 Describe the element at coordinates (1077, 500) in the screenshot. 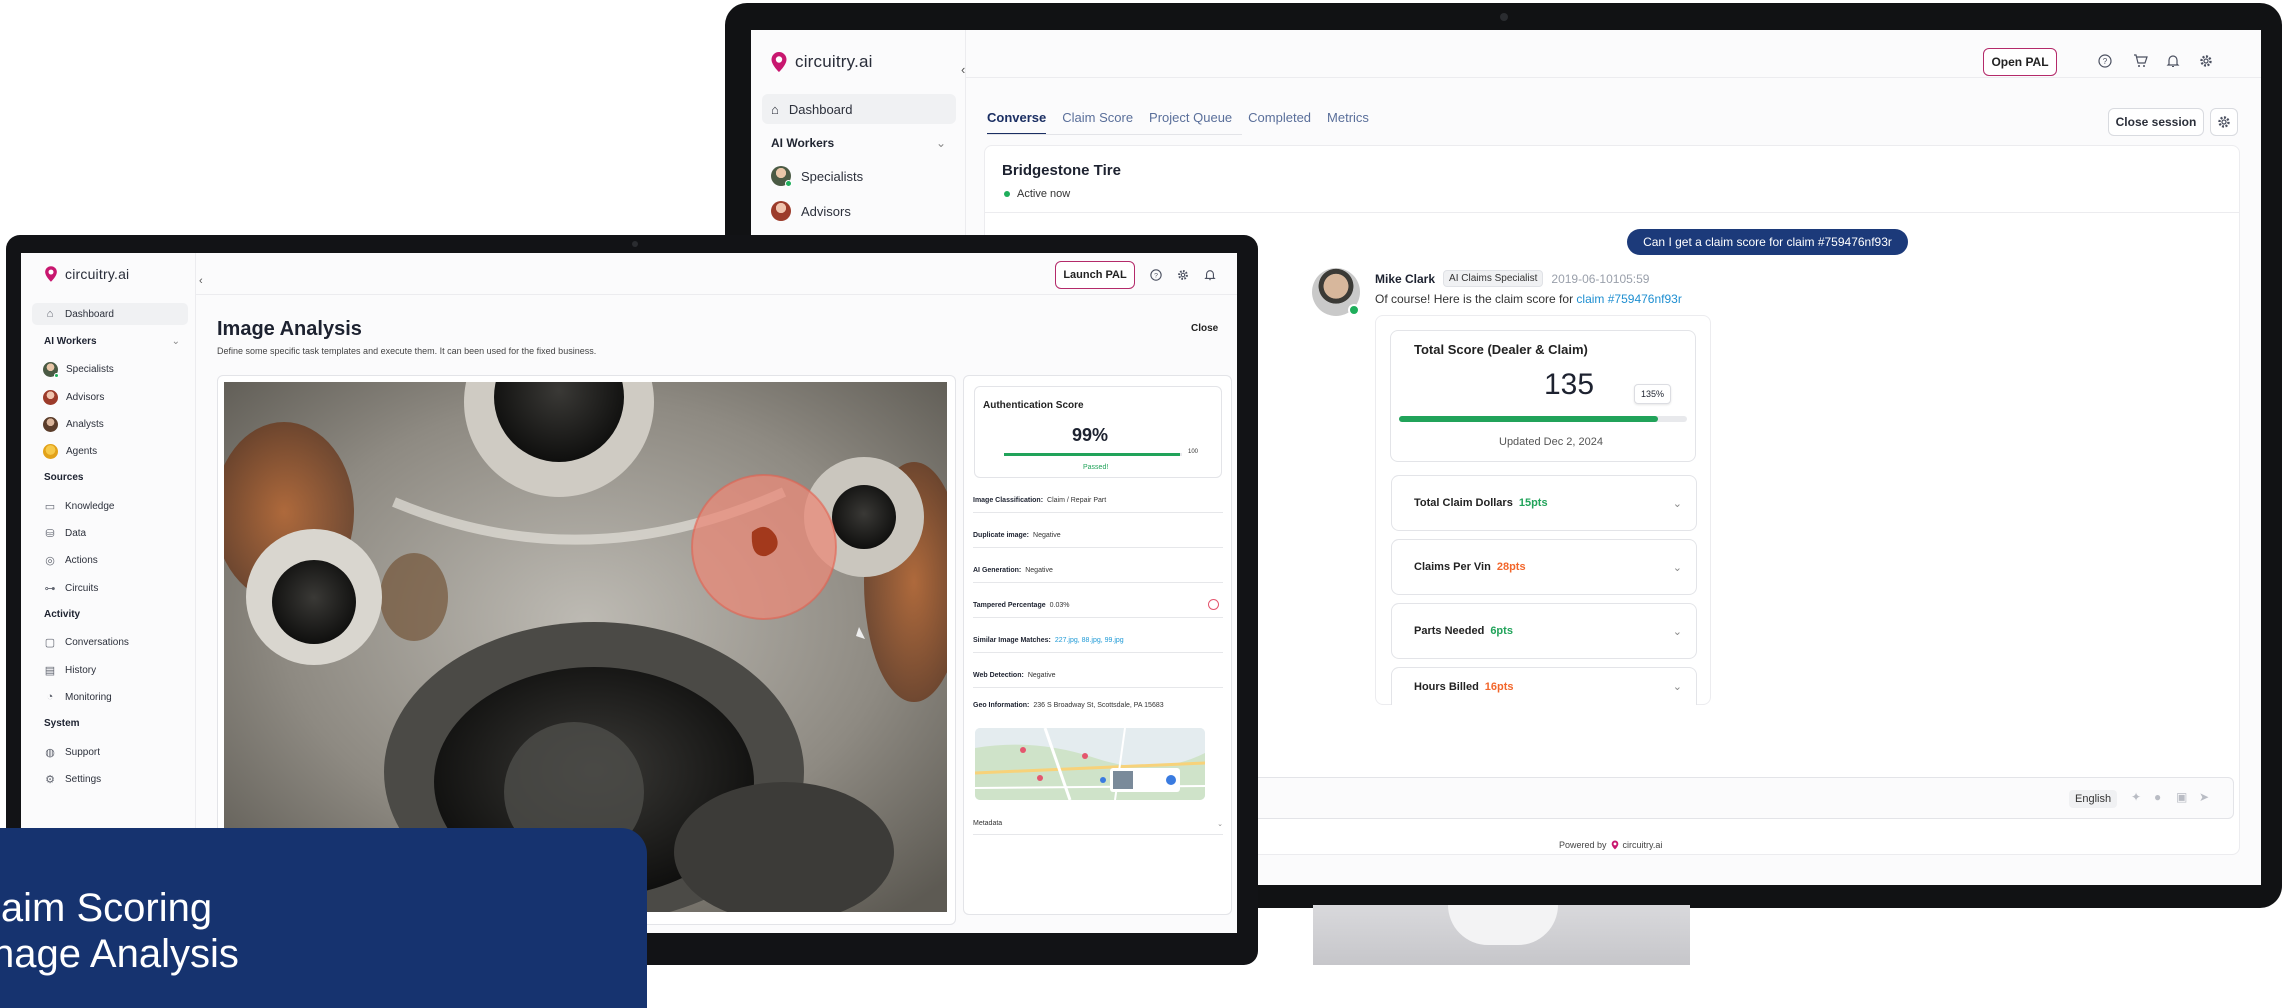

I see `detail-value: Claim / Repair Part` at that location.